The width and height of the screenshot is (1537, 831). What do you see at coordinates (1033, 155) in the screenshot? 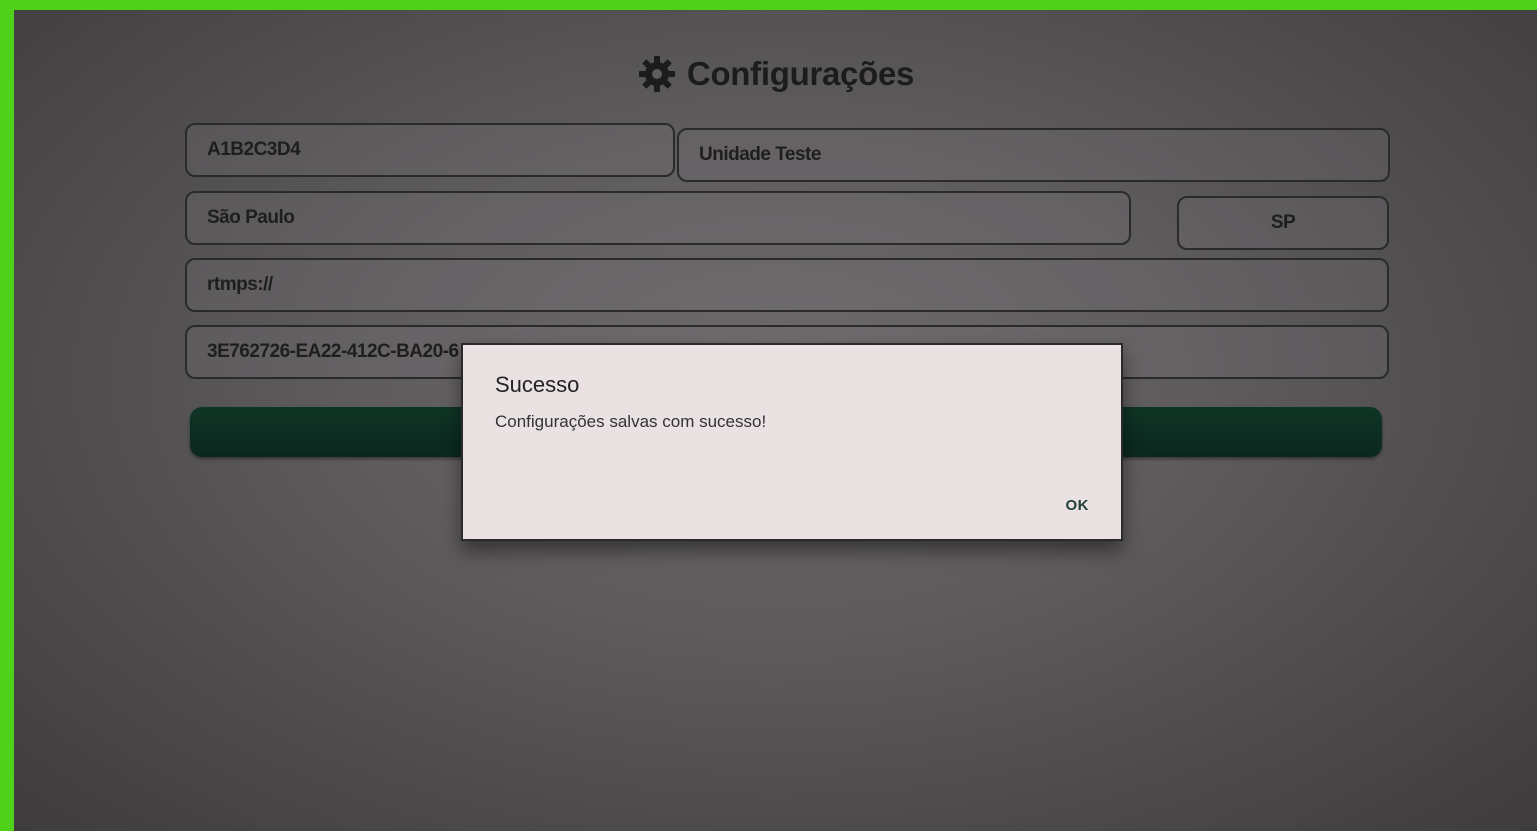
I see `unit-name-field: Unidade Teste` at bounding box center [1033, 155].